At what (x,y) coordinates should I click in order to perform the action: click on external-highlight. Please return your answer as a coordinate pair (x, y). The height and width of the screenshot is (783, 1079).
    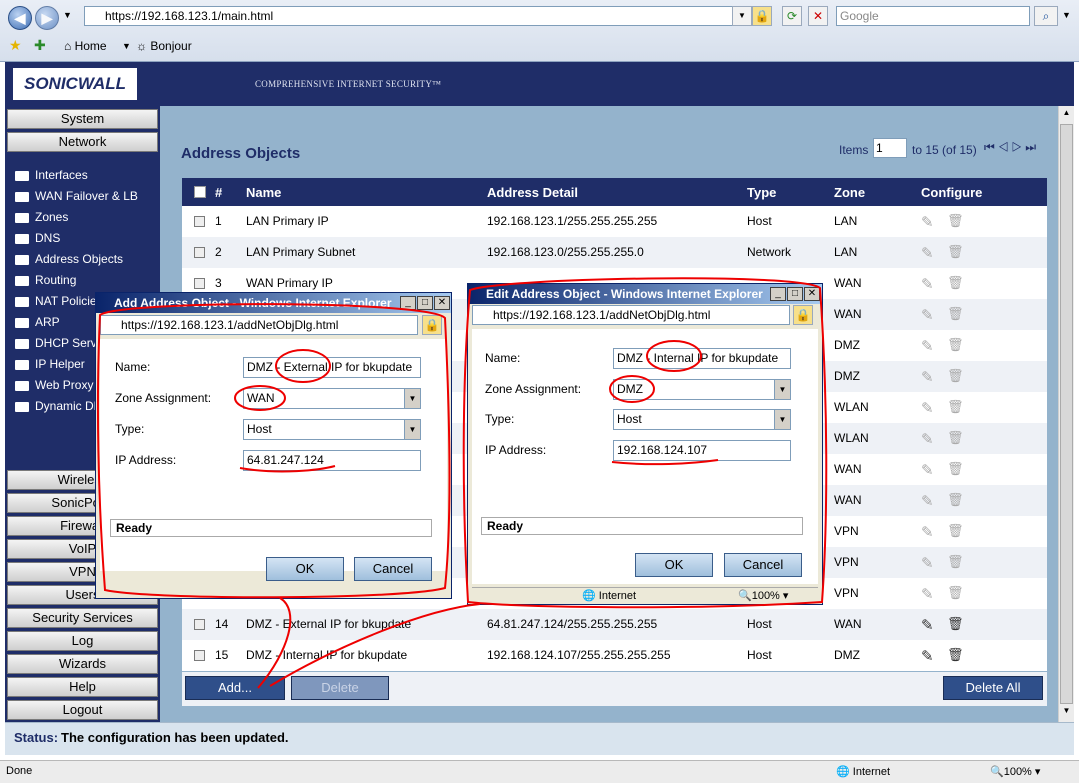
    Looking at the image, I should click on (303, 366).